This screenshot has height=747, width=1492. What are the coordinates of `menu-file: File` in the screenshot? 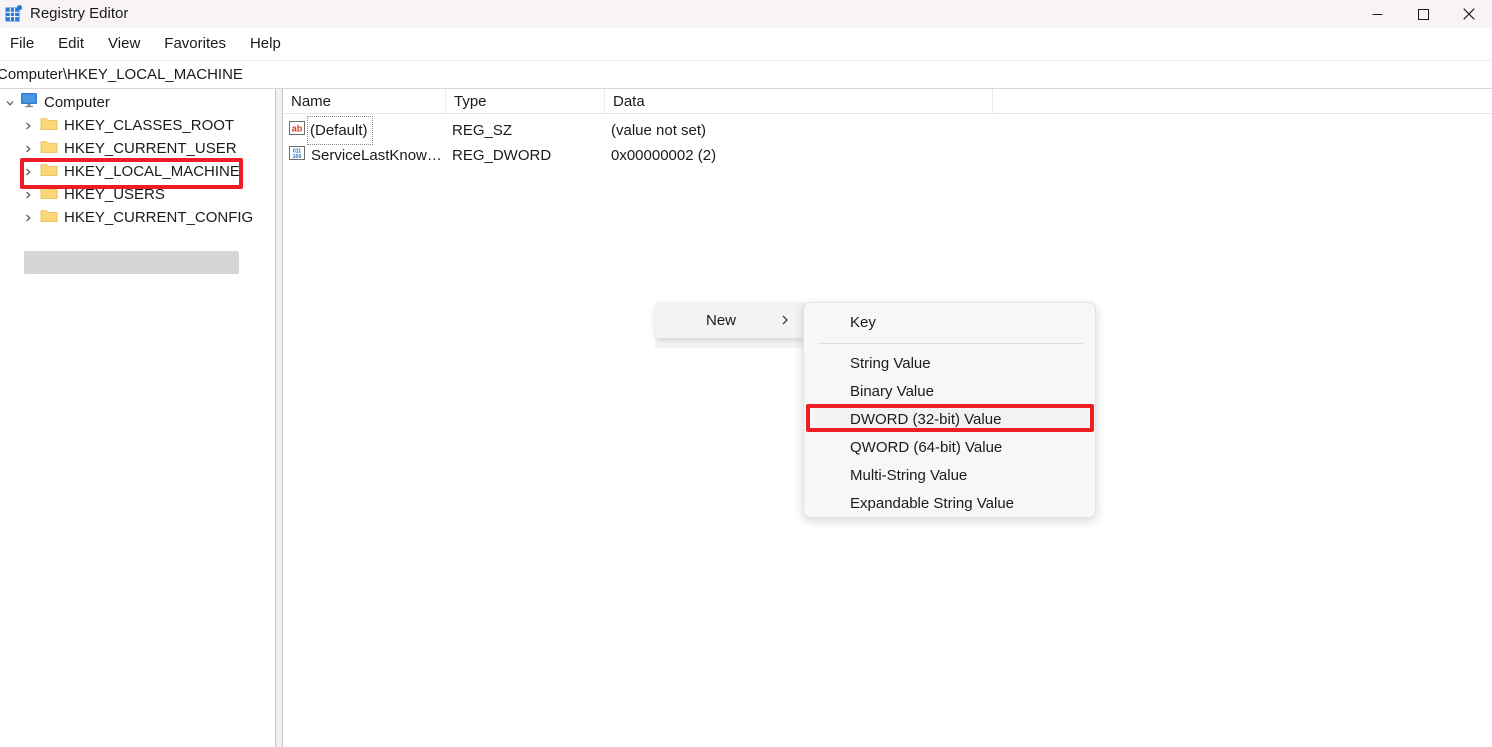 It's located at (23, 44).